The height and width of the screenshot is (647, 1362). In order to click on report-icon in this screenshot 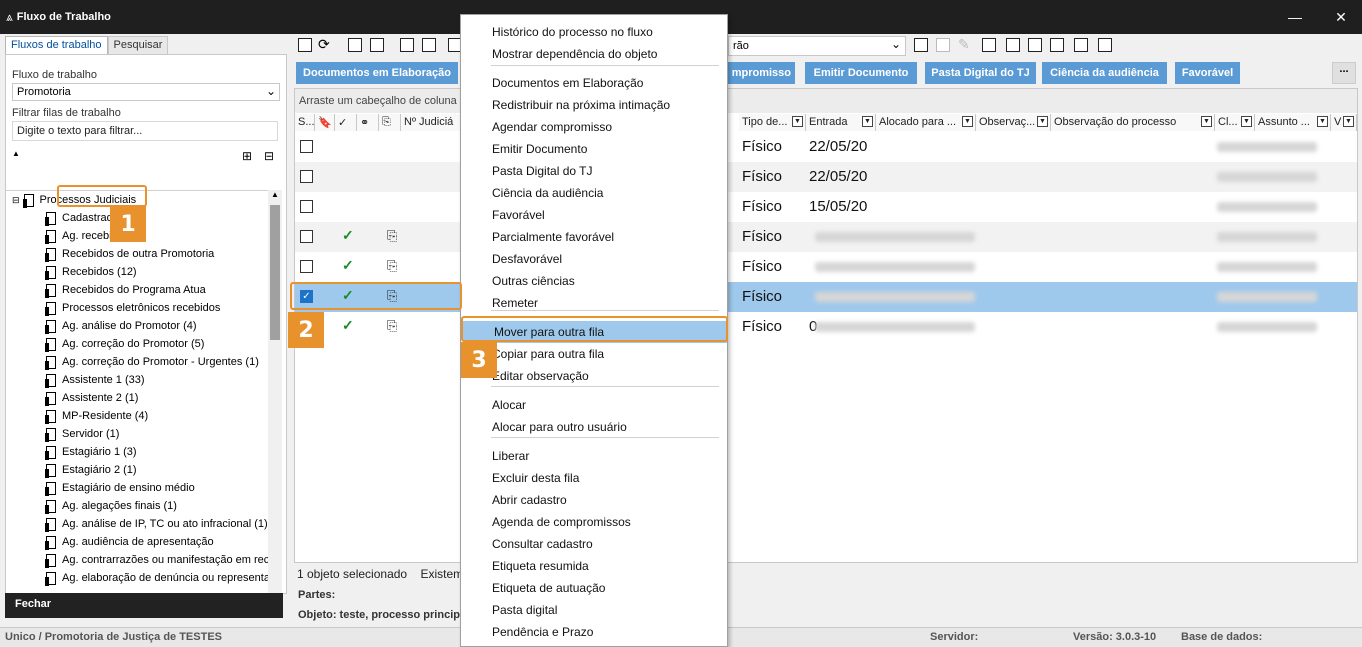, I will do `click(989, 45)`.